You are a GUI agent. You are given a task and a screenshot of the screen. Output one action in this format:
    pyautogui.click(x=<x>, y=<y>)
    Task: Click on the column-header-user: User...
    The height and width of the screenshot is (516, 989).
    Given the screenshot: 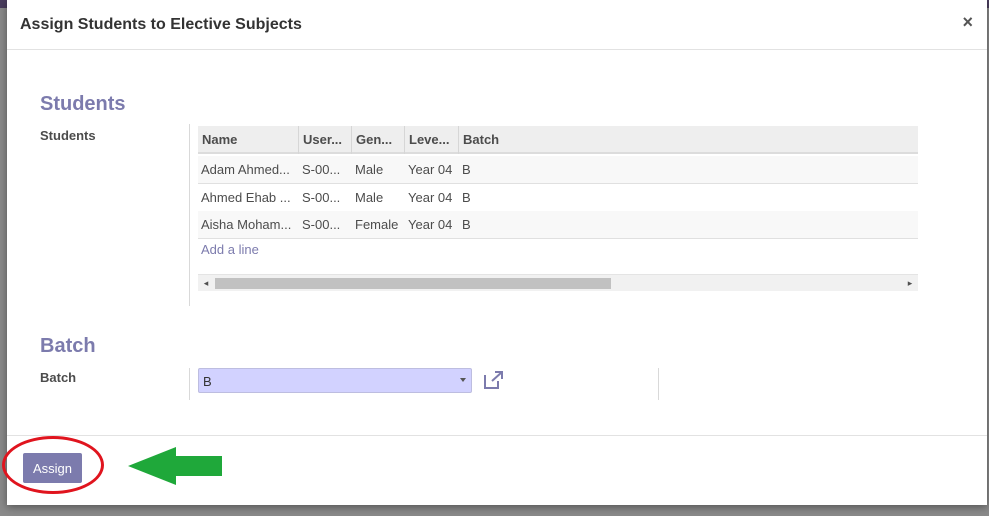 What is the action you would take?
    pyautogui.click(x=325, y=140)
    